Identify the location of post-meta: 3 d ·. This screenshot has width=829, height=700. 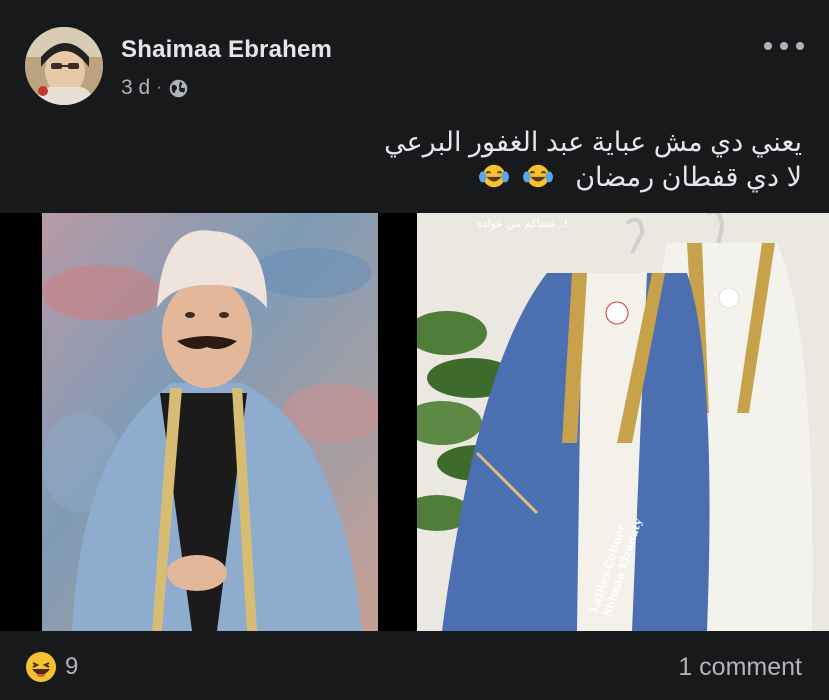
(155, 88).